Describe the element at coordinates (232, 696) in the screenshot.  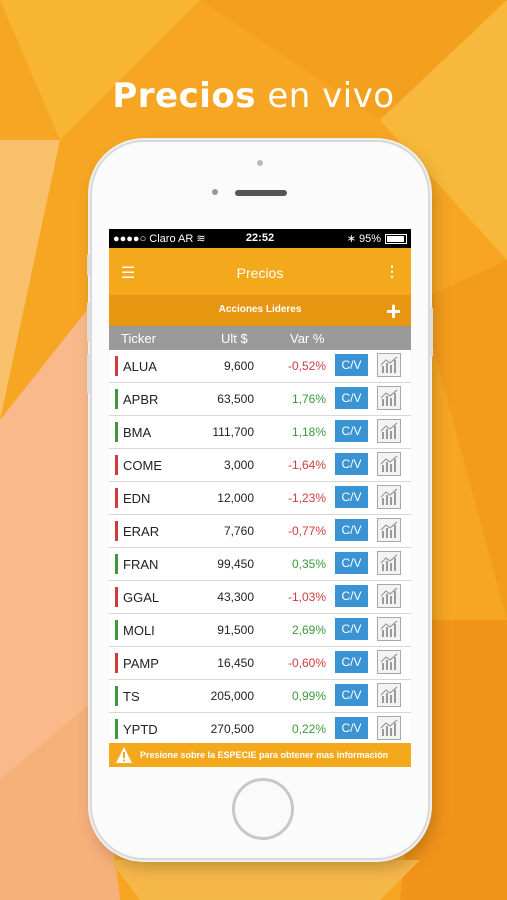
I see `last-price: 205,000` at that location.